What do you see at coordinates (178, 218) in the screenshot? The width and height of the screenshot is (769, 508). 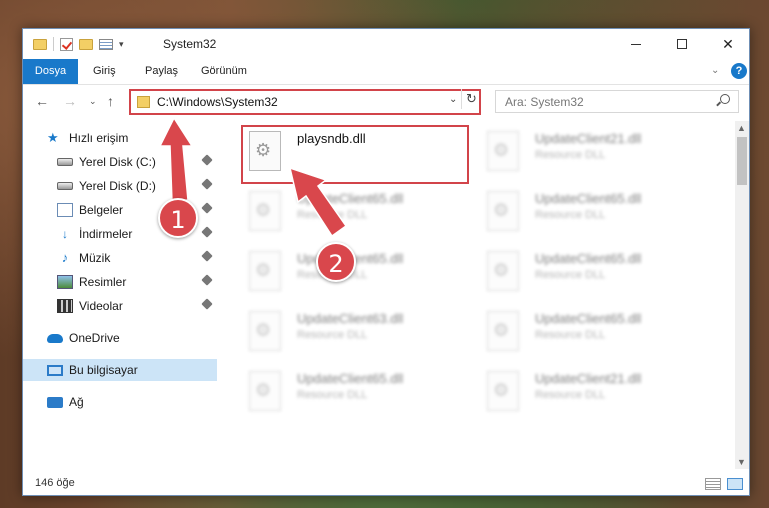 I see `step-badge-1: 1` at bounding box center [178, 218].